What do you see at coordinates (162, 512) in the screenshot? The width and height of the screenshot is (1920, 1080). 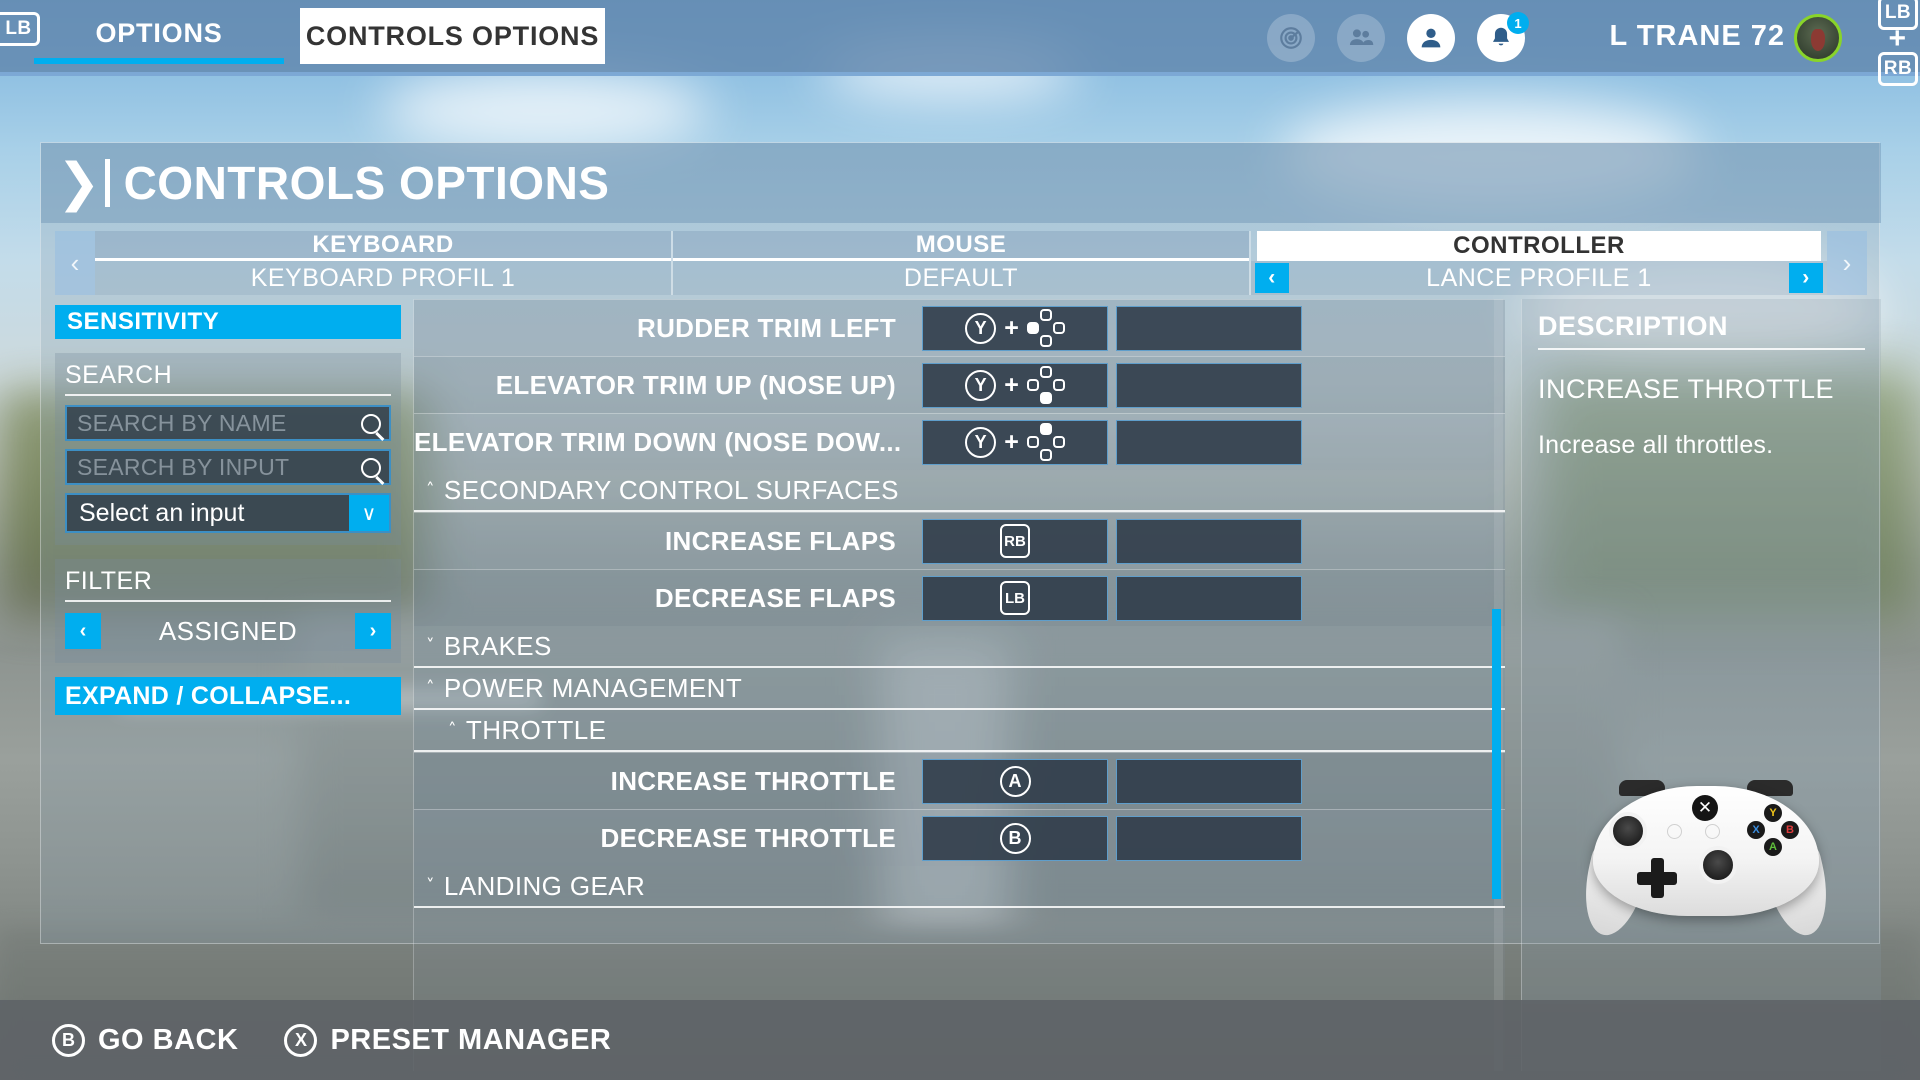 I see `select-an-input-value: Select an input` at bounding box center [162, 512].